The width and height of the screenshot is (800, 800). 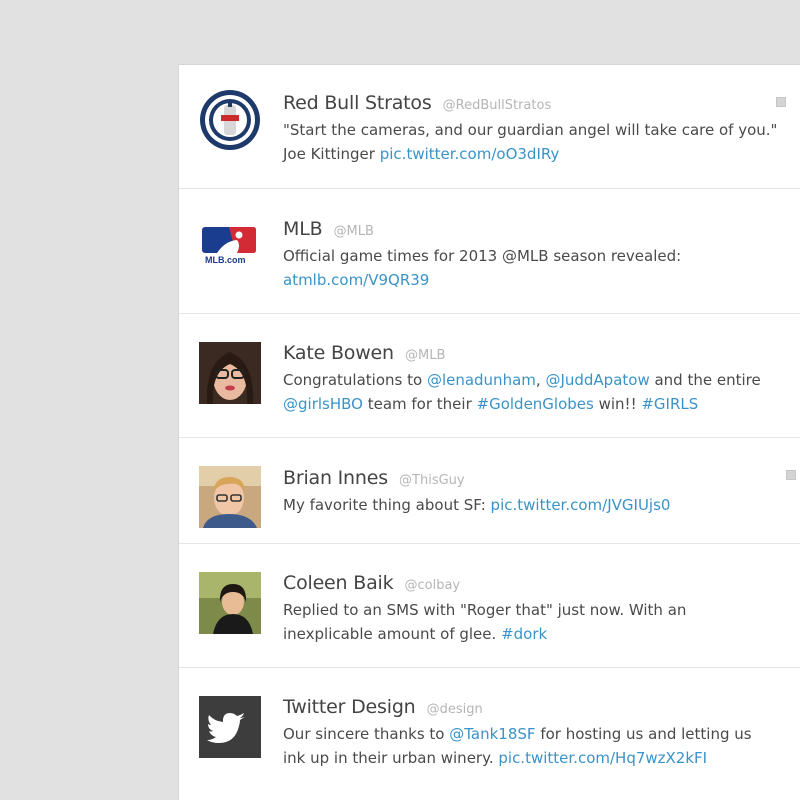 What do you see at coordinates (230, 497) in the screenshot?
I see `brian-innes-avatar` at bounding box center [230, 497].